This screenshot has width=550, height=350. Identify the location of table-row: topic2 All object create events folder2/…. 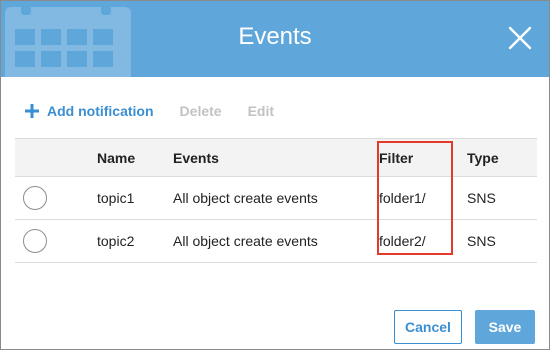
(276, 241).